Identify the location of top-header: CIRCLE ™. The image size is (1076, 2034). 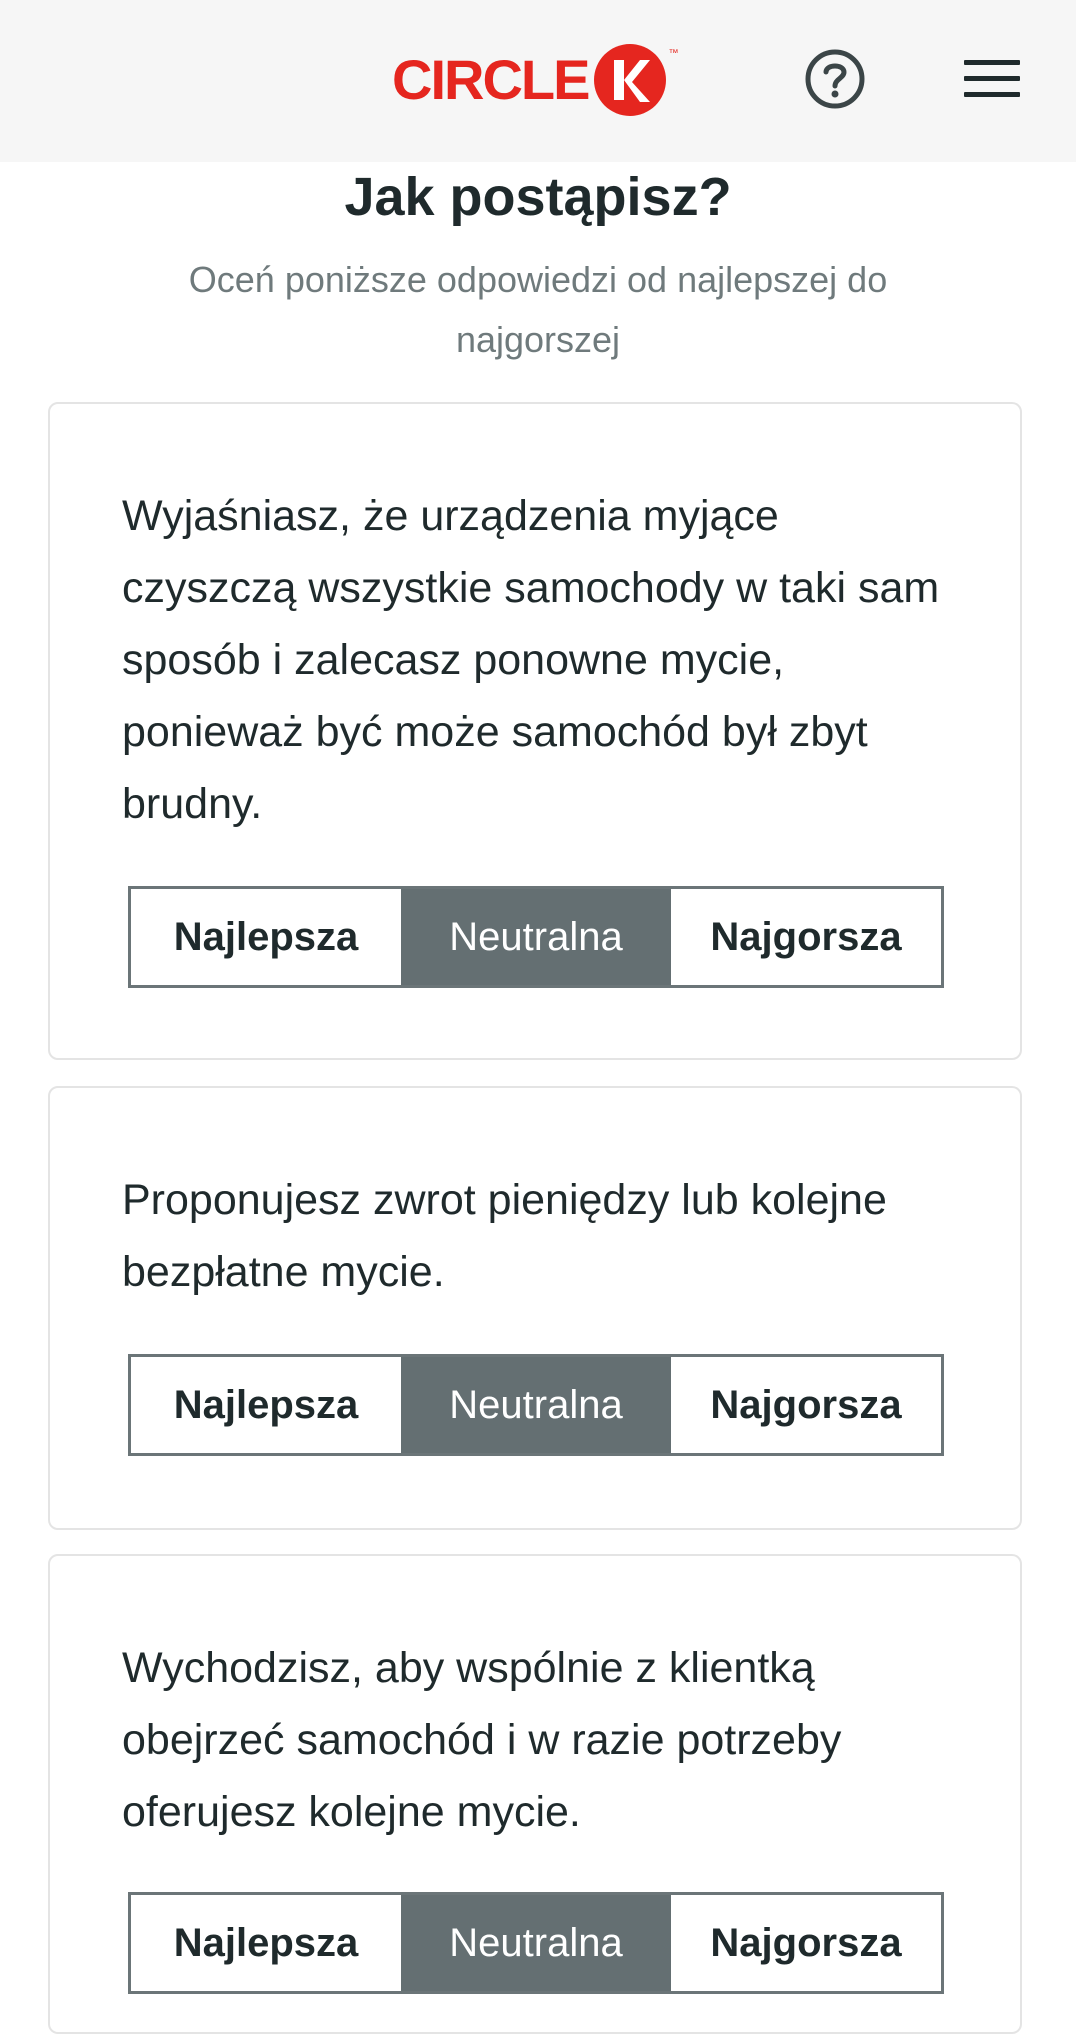
(538, 81).